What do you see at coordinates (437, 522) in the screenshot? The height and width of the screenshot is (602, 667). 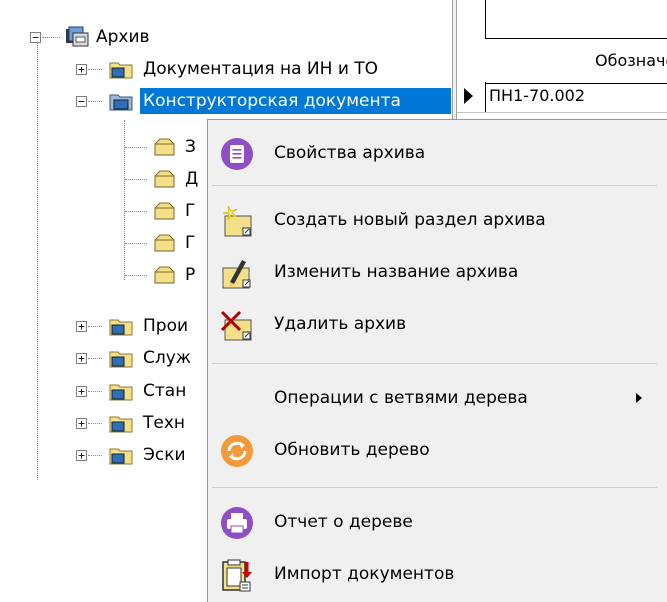 I see `menu-item-tree-report: Отчет о дереве` at bounding box center [437, 522].